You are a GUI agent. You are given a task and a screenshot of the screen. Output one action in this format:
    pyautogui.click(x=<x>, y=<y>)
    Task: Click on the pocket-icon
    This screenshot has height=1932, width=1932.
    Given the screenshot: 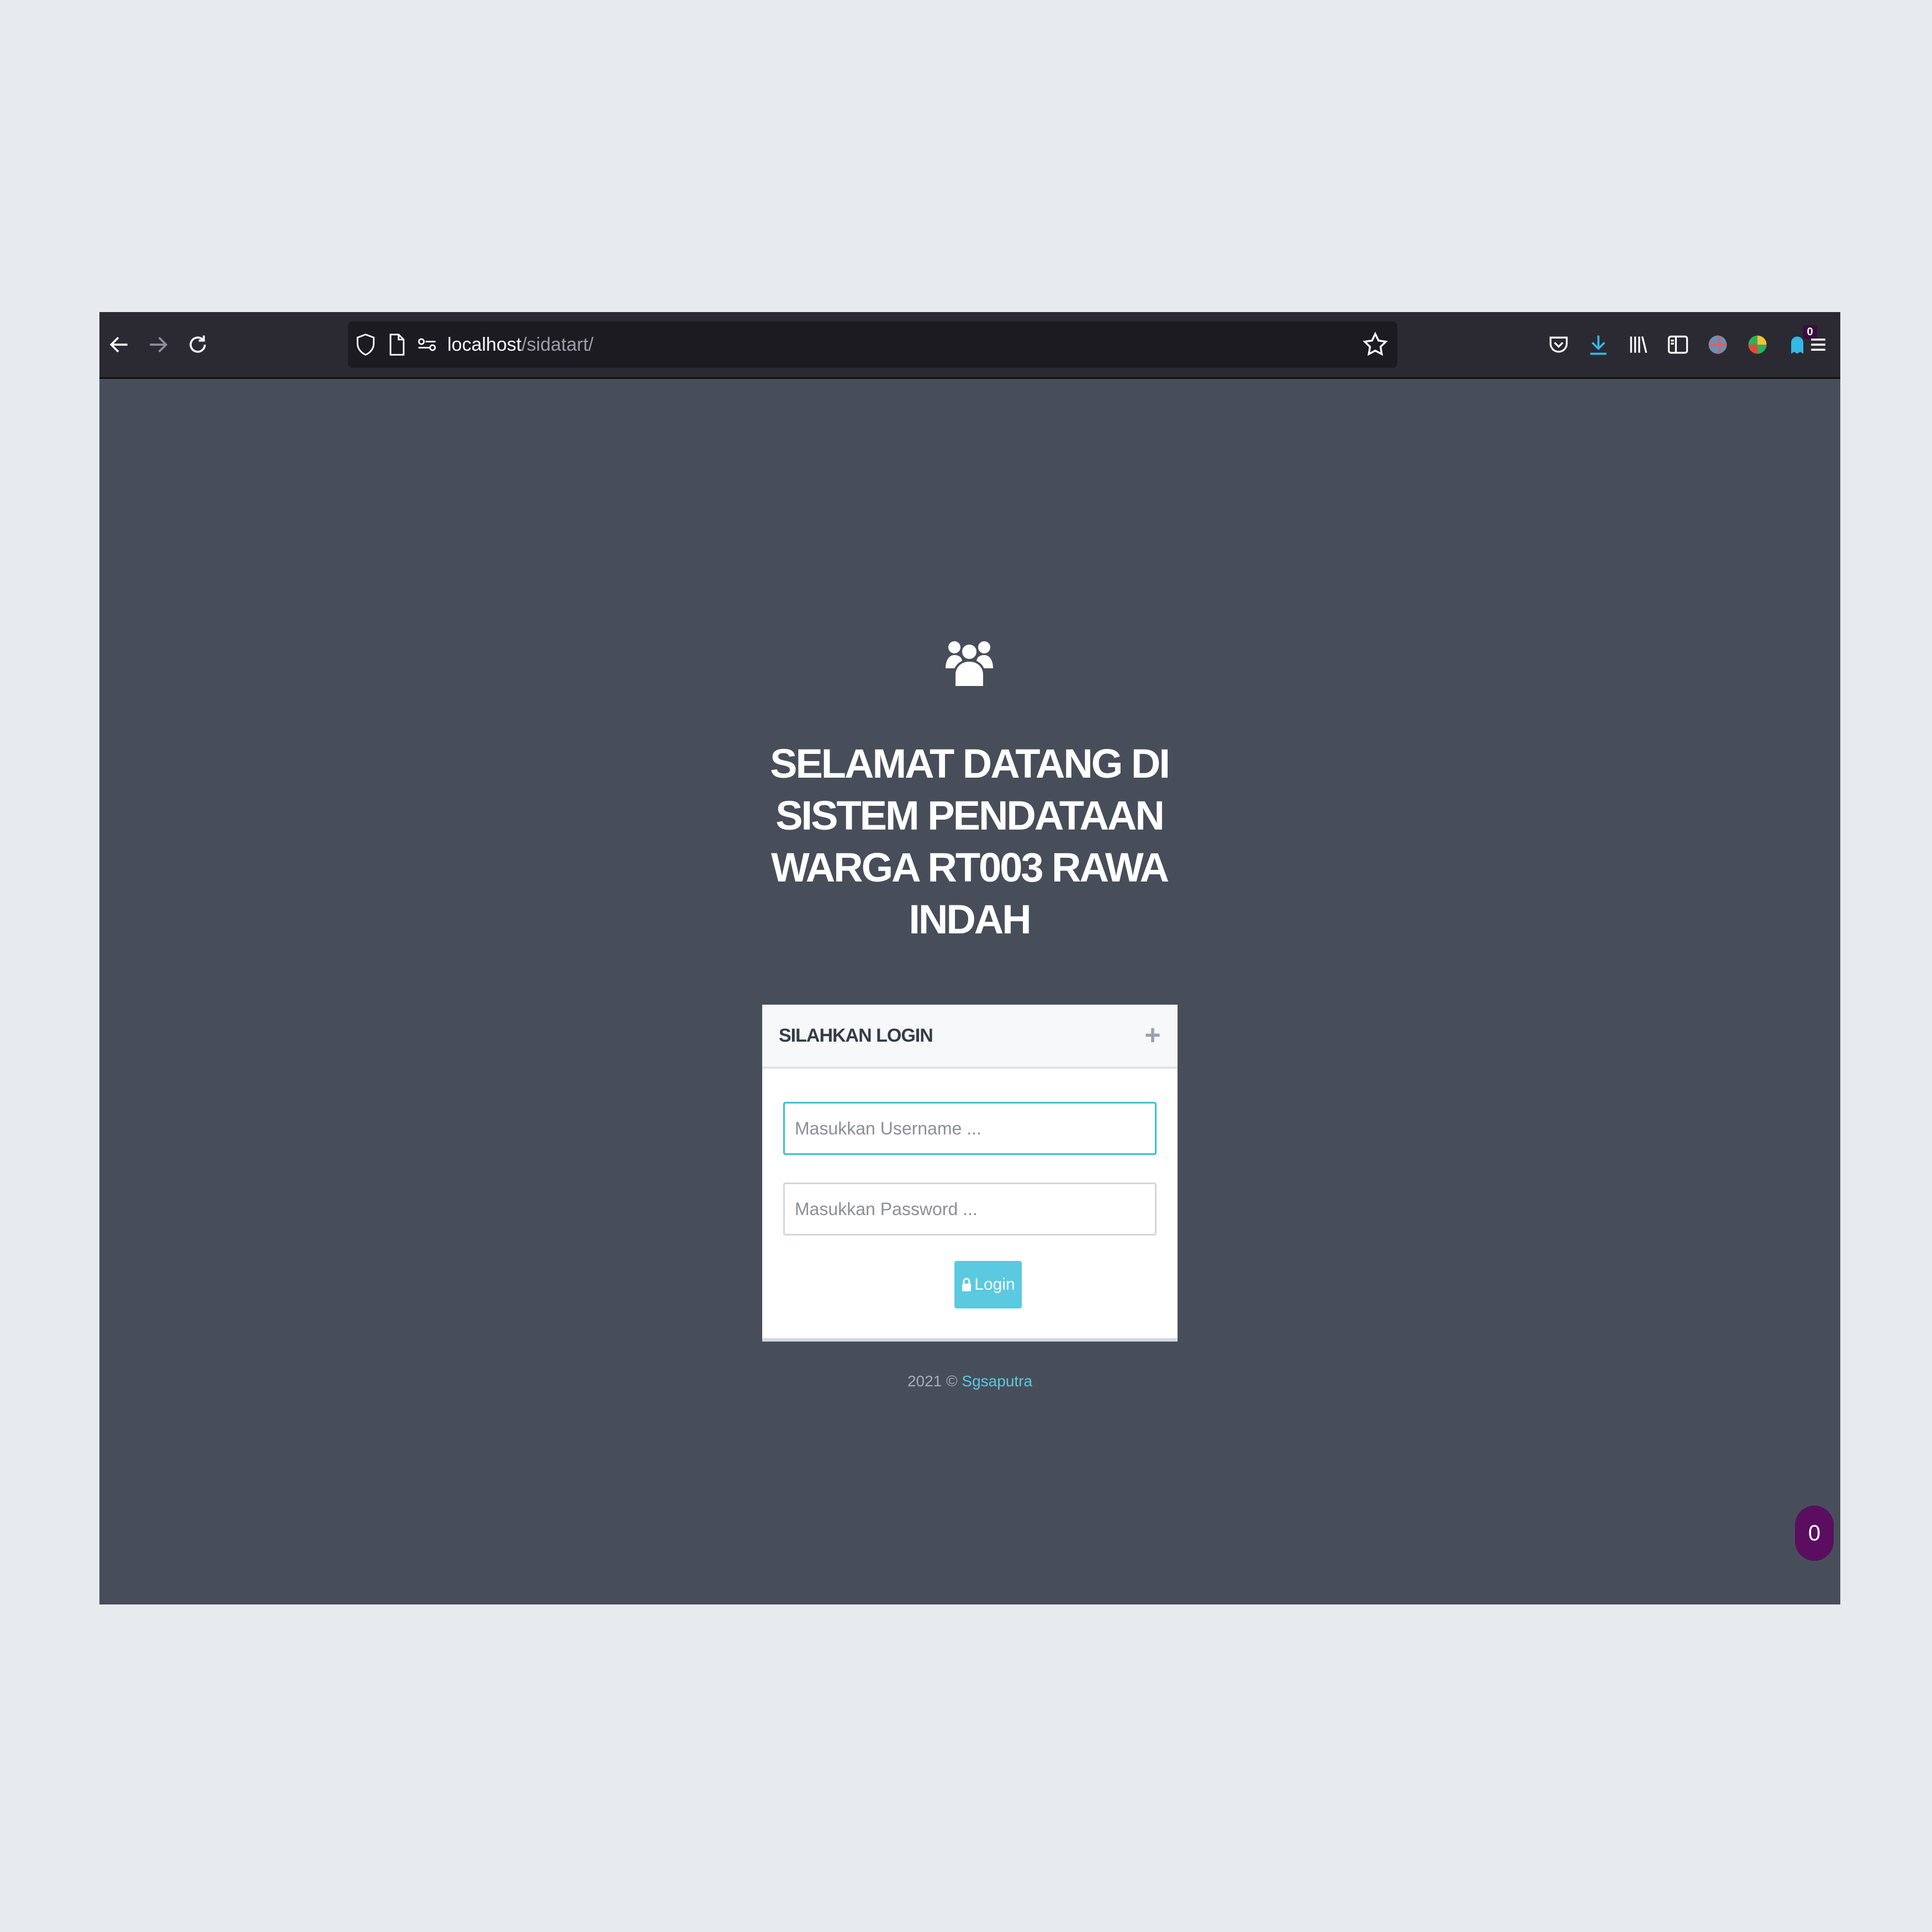 What is the action you would take?
    pyautogui.click(x=1558, y=344)
    